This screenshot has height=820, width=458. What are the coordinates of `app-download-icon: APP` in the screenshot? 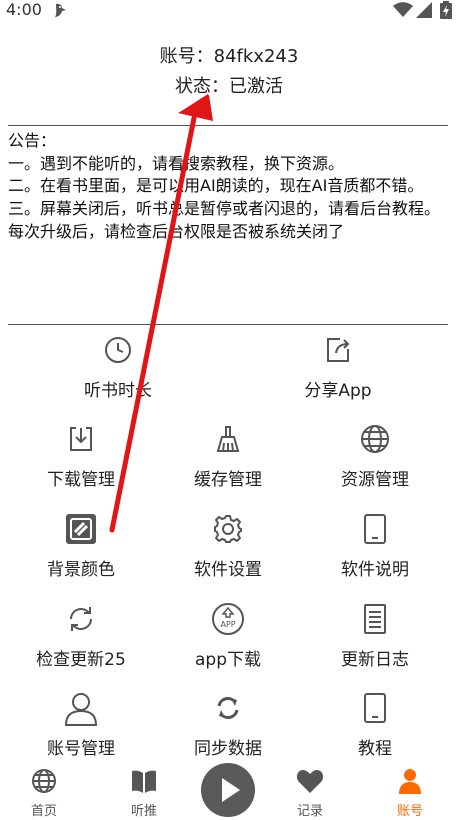 It's located at (228, 619).